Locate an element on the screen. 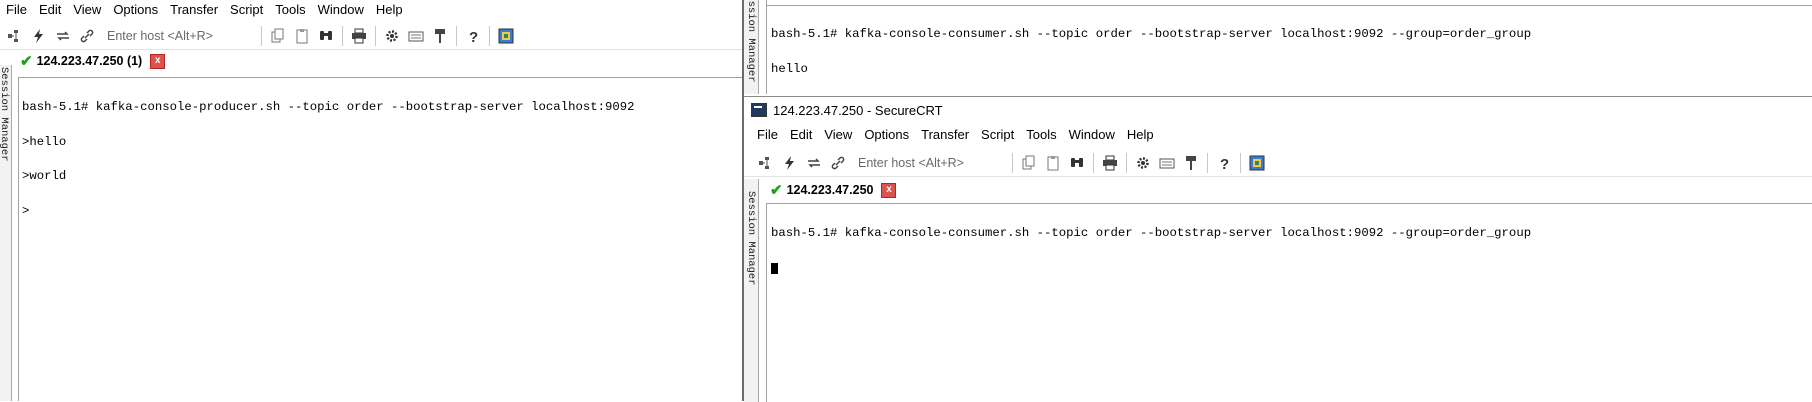  session-tab: ✔ 124.223.47.250 x is located at coordinates (834, 190).